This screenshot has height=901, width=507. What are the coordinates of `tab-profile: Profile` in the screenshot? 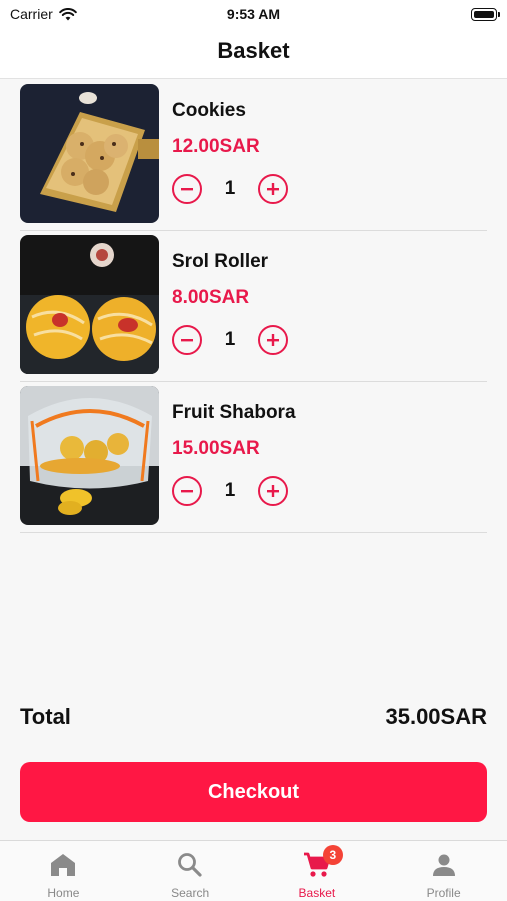 It's located at (443, 871).